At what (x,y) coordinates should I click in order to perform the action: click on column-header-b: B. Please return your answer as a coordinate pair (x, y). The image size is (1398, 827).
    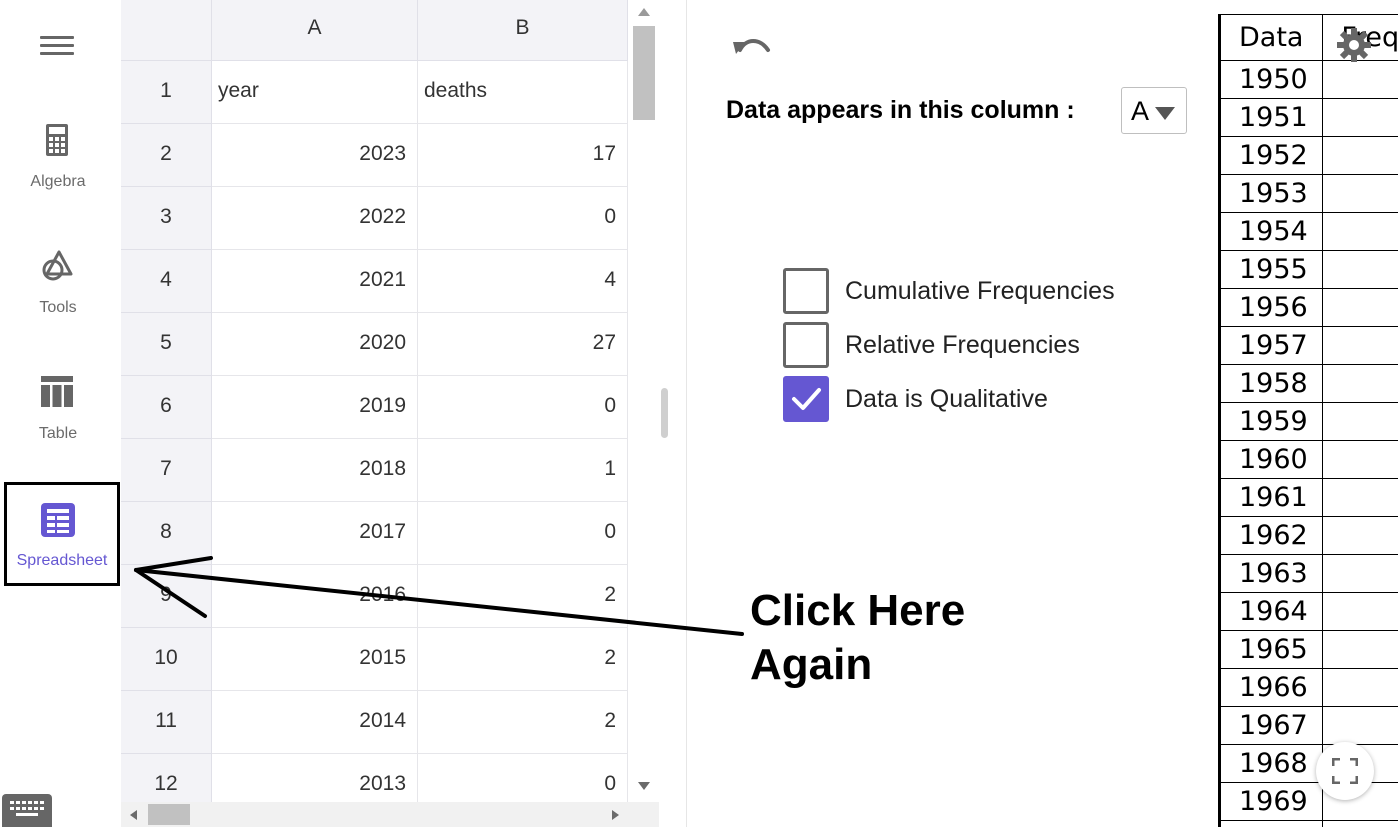
    Looking at the image, I should click on (523, 30).